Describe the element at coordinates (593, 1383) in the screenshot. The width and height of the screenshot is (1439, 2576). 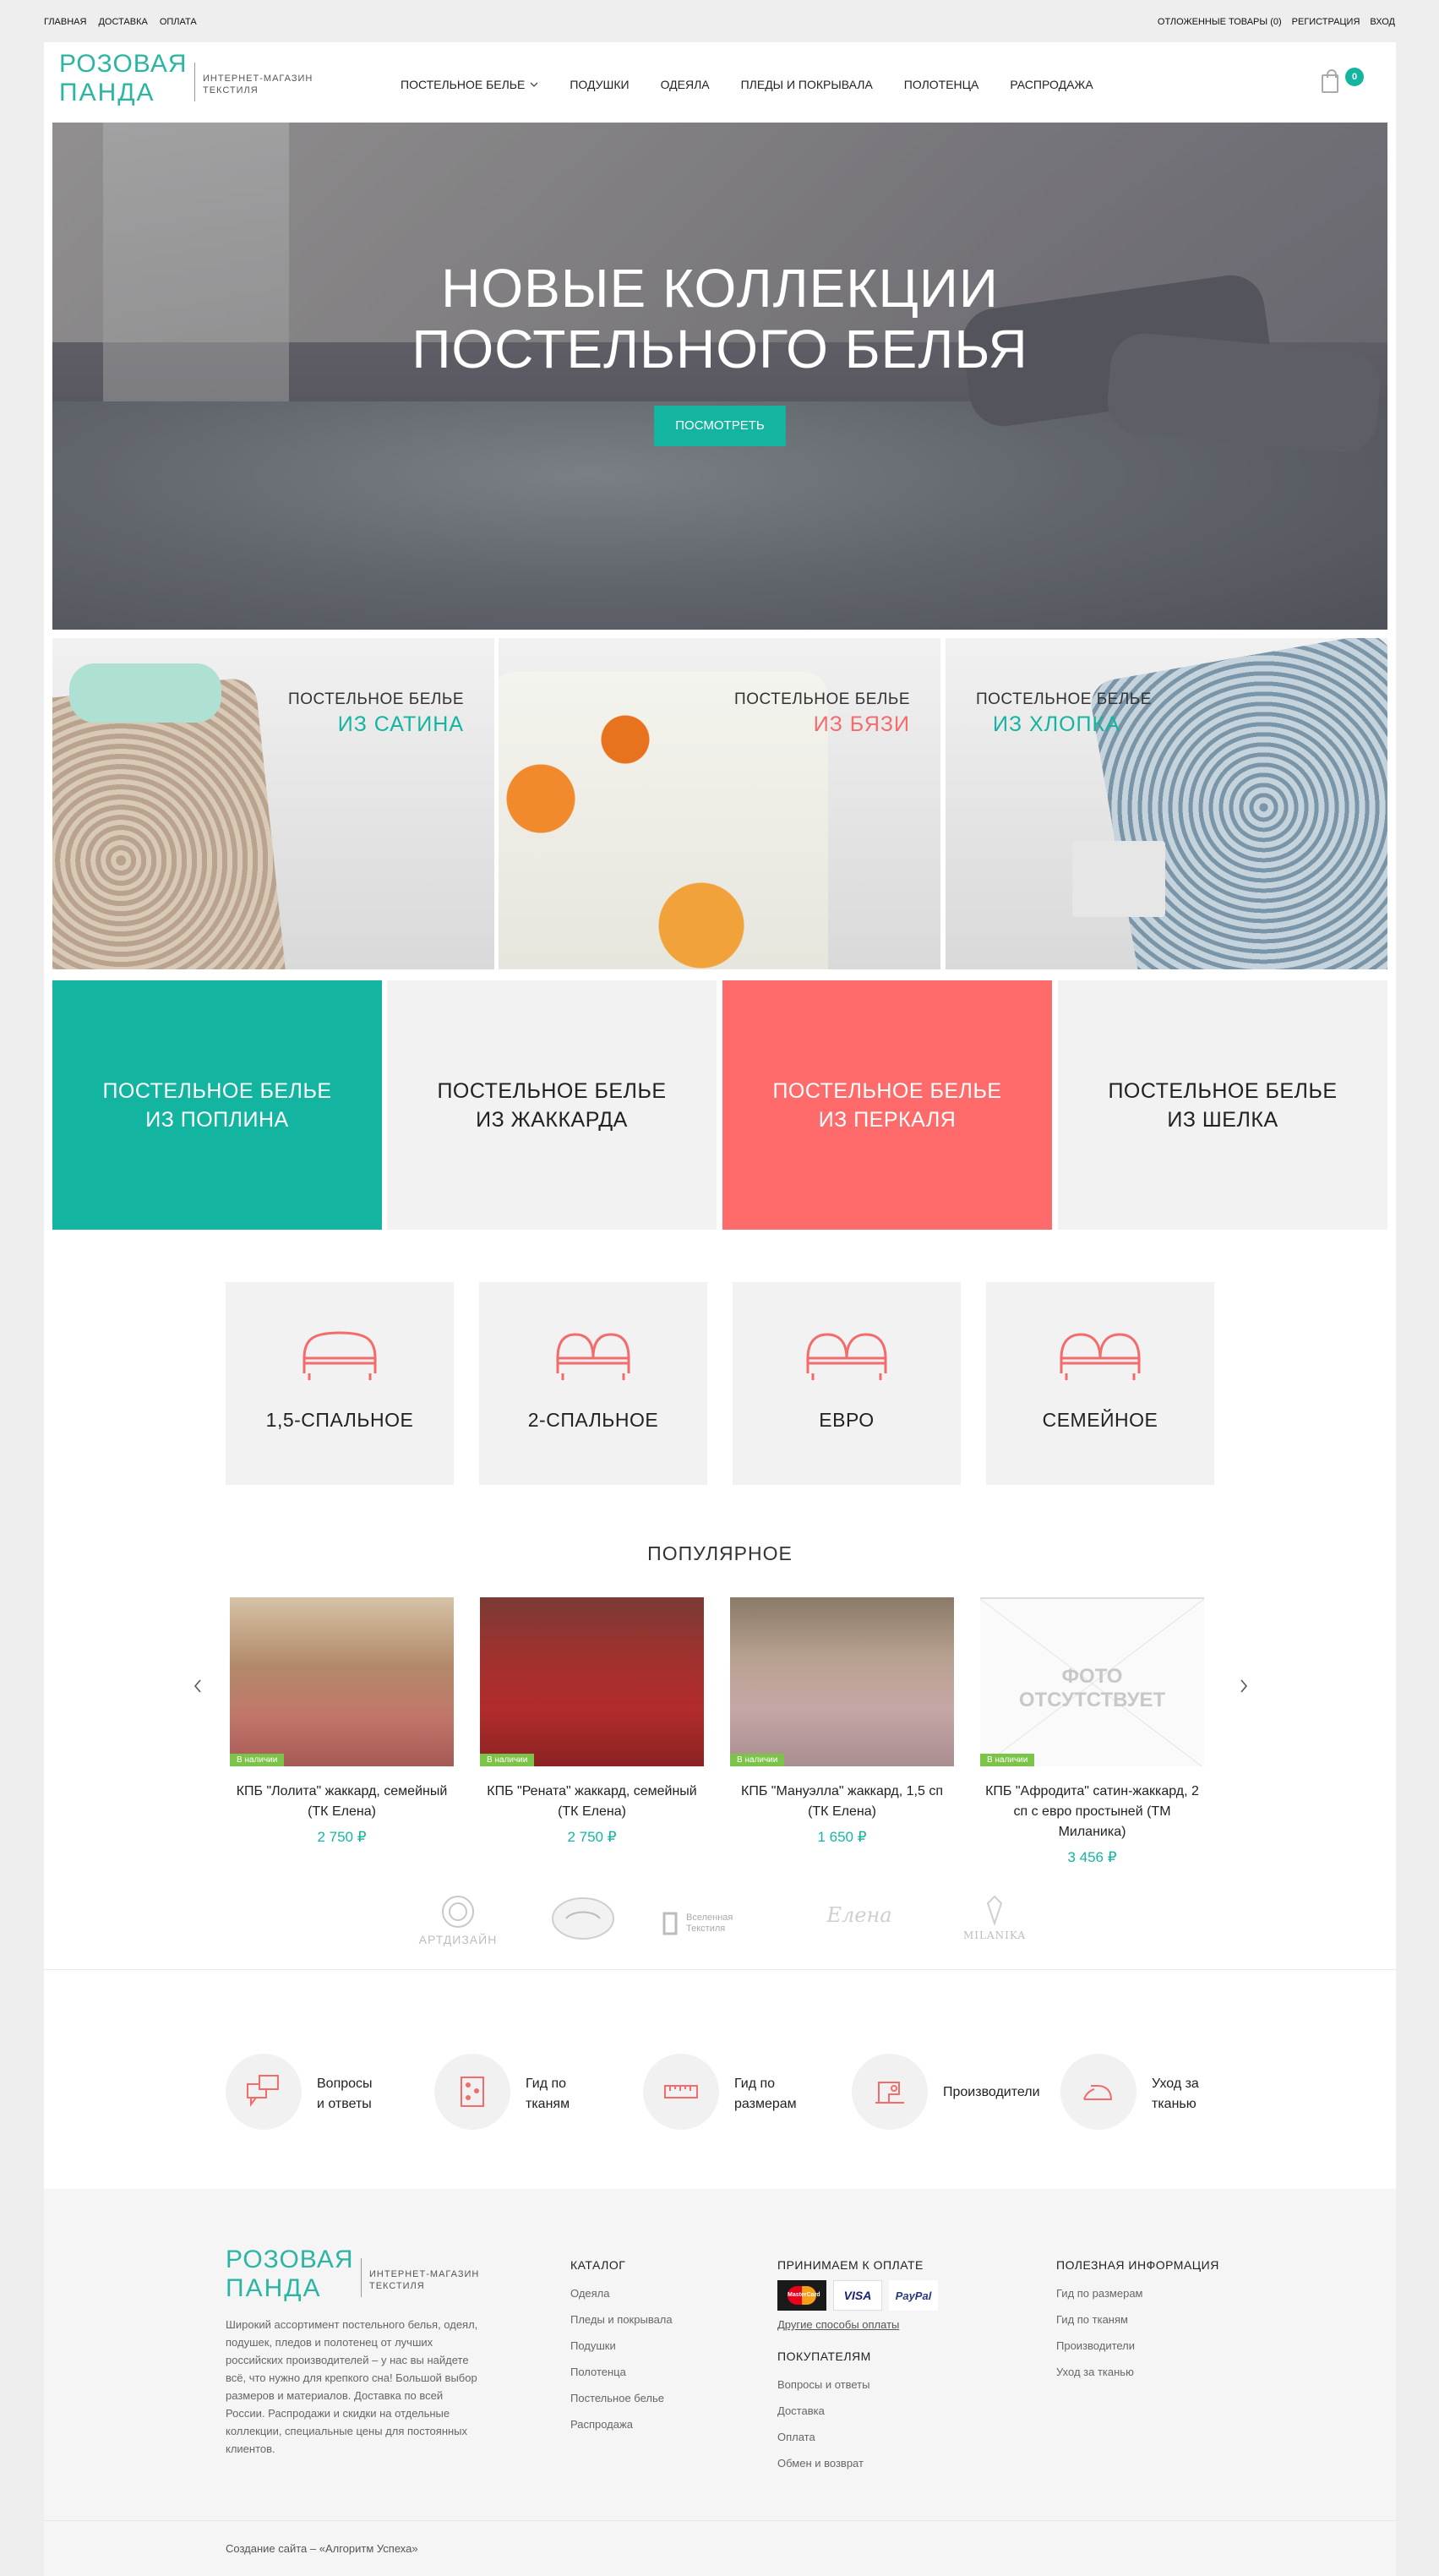
I see `size-double: 2-СПАЛЬНОЕ` at that location.